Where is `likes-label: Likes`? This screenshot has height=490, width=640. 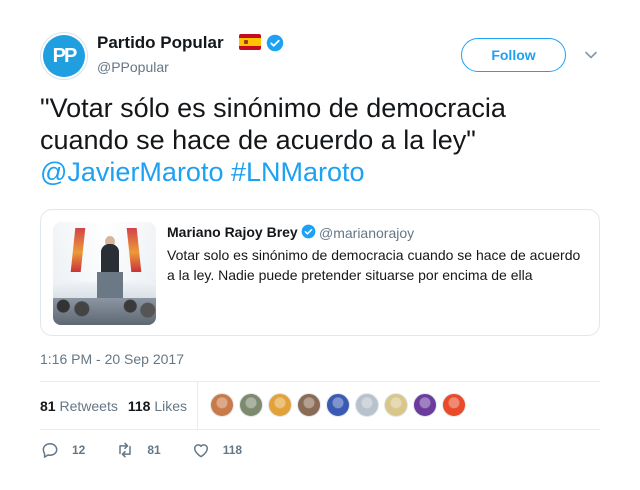
likes-label: Likes is located at coordinates (170, 405).